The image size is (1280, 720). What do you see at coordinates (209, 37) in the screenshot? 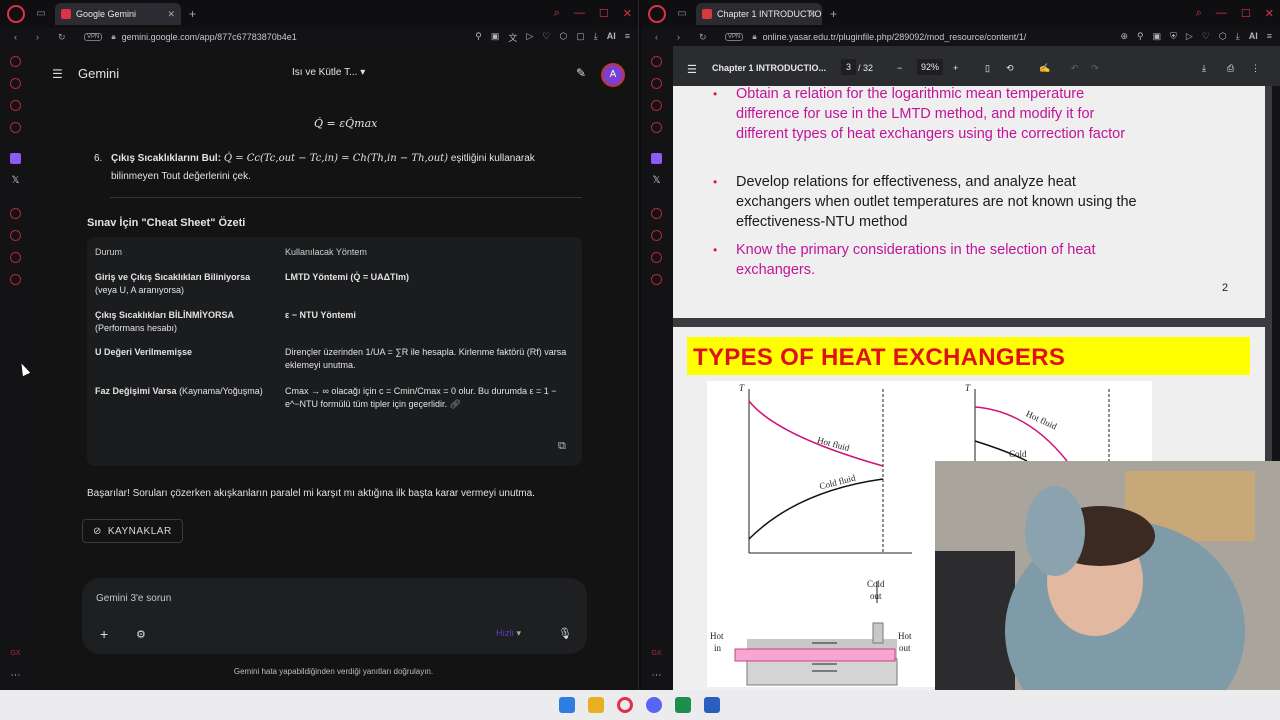
I see `url-field: gemini.google.com/app/877c67783870b4e1` at bounding box center [209, 37].